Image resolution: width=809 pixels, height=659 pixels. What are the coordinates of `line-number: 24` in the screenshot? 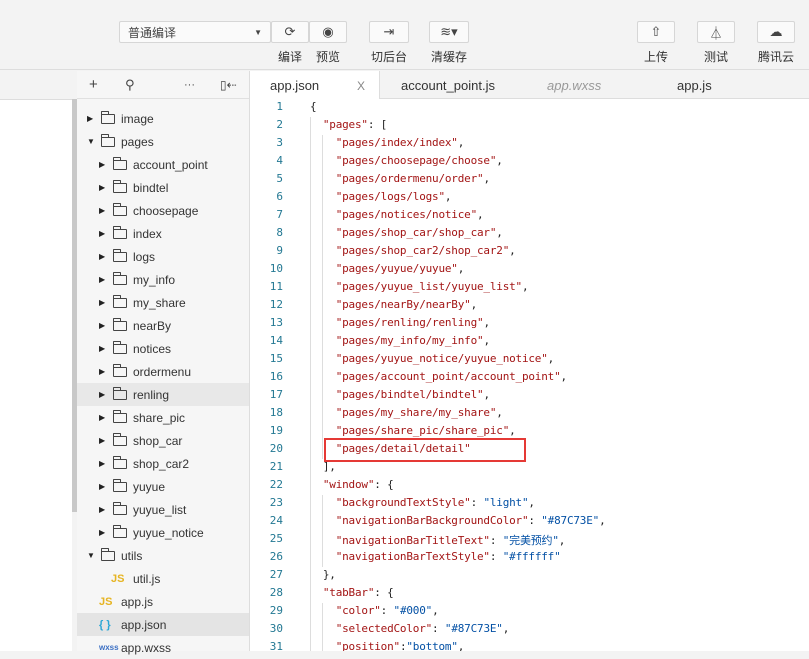 It's located at (276, 520).